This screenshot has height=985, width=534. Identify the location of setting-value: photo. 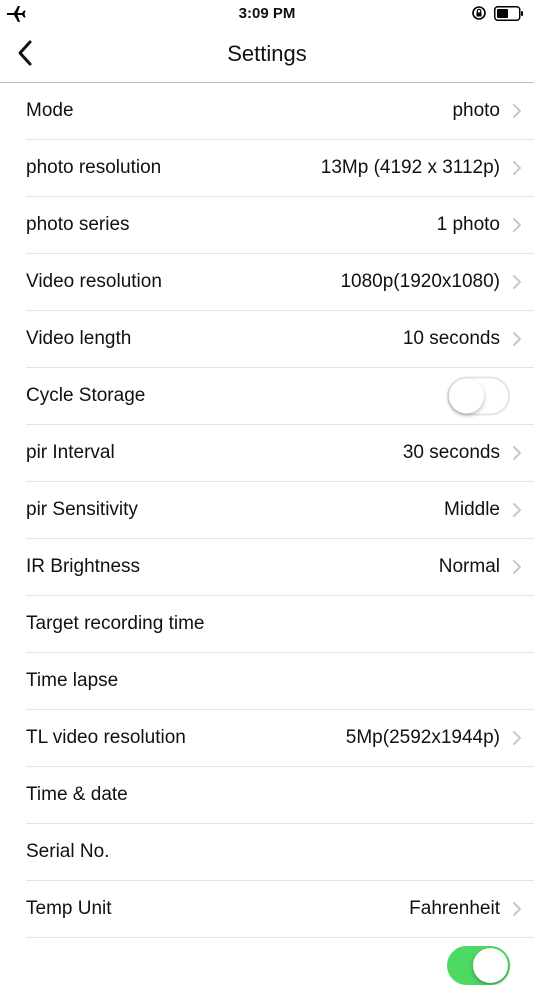
(476, 110).